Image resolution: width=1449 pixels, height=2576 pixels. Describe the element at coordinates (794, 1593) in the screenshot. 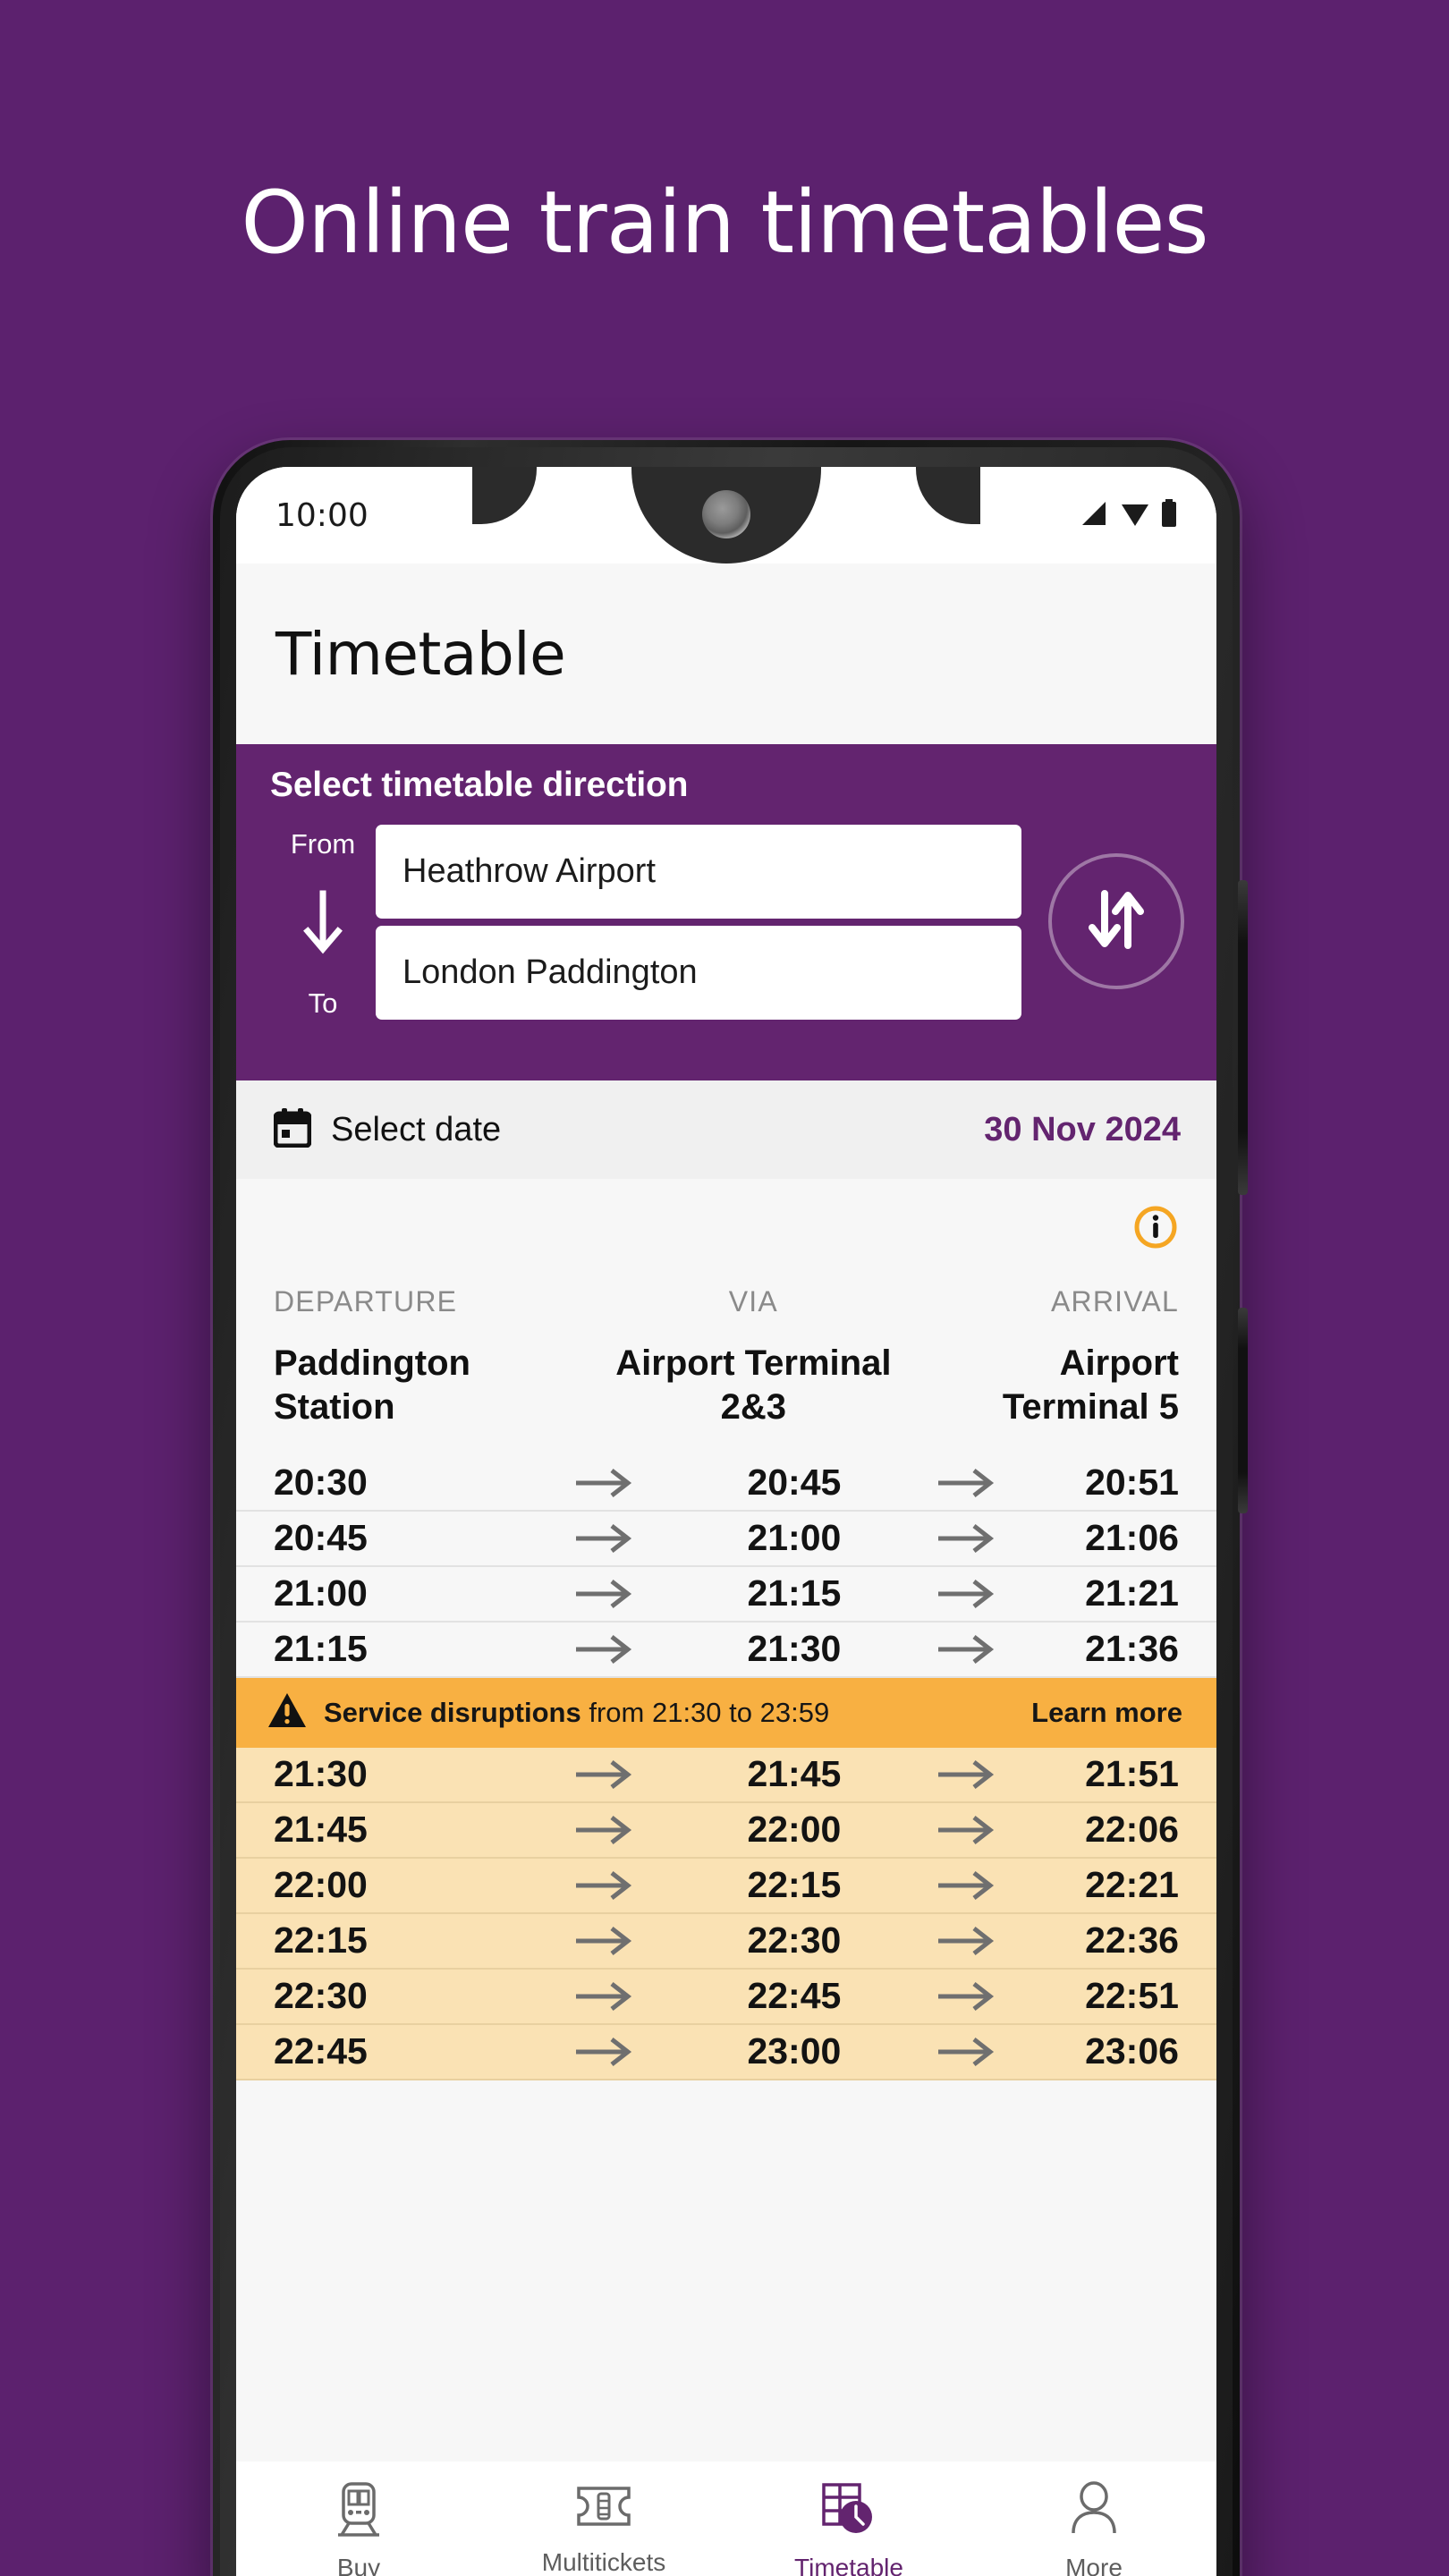

I see `cell-via: 21:15` at that location.